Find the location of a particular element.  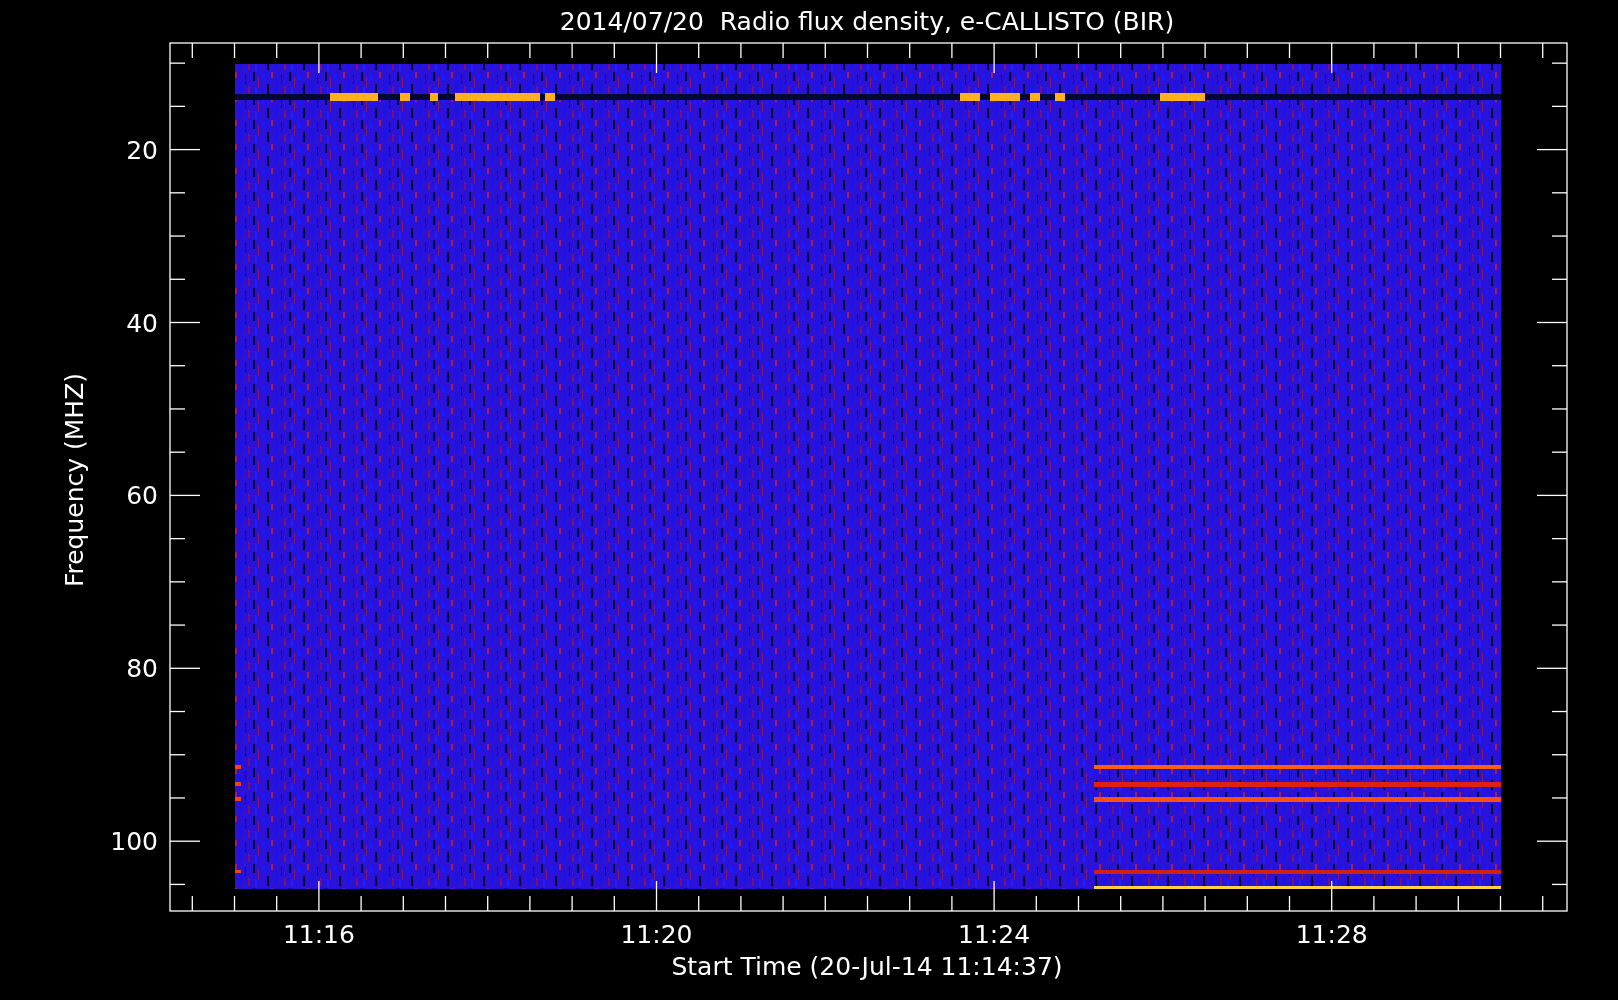

x-tick-label: 11:24 is located at coordinates (994, 934).